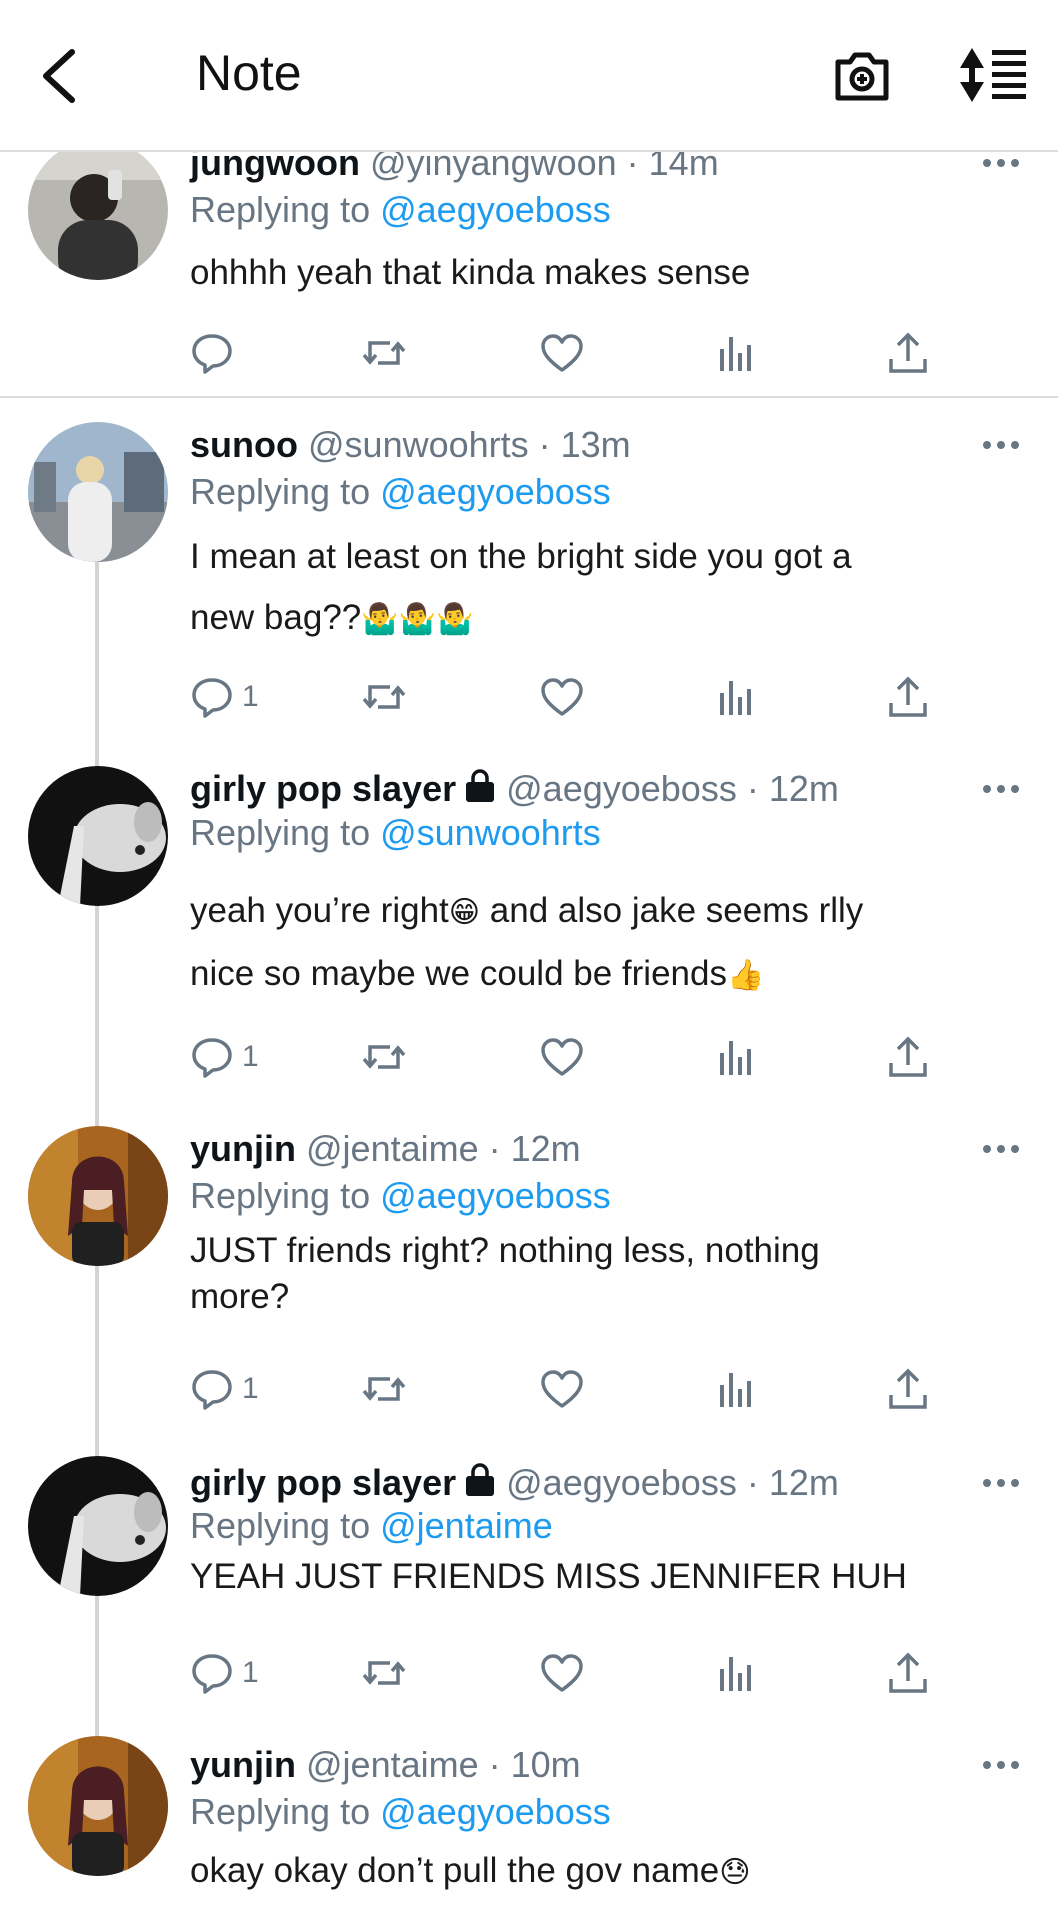 The image size is (1058, 1920). I want to click on handle-time: @jentaime · 12m, so click(443, 1148).